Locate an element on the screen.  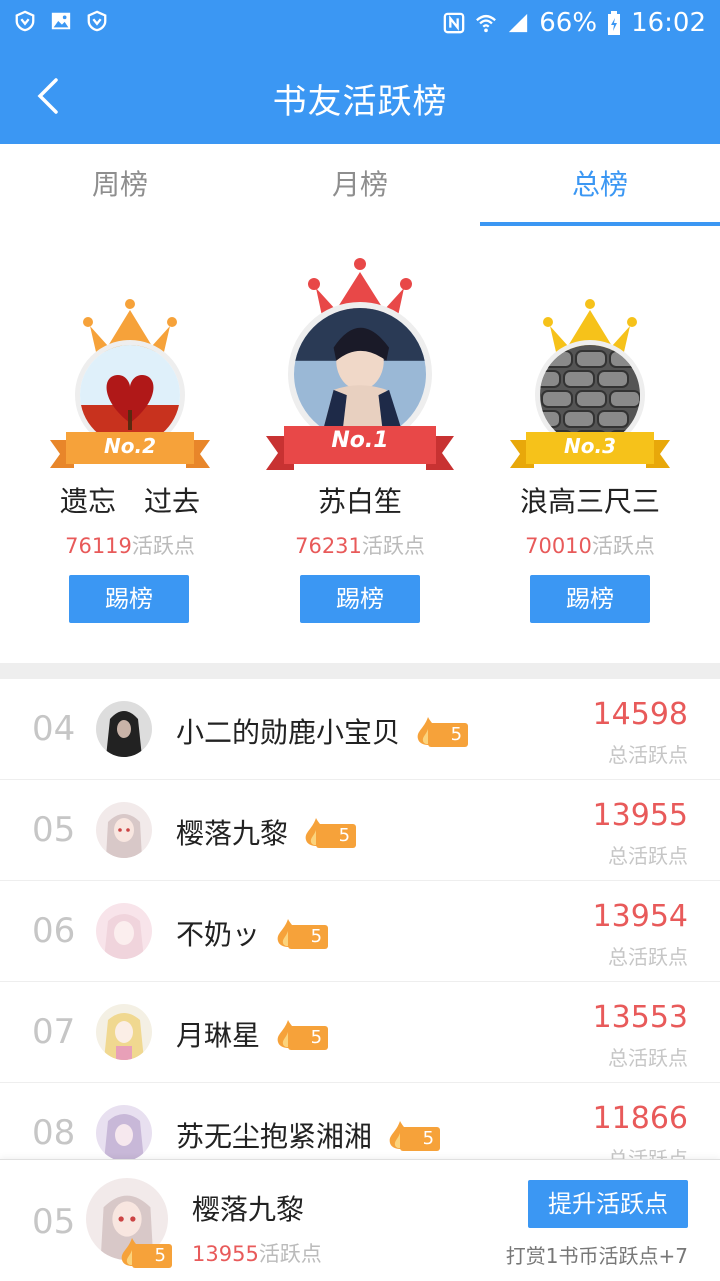
battery-icon is located at coordinates (614, 23).